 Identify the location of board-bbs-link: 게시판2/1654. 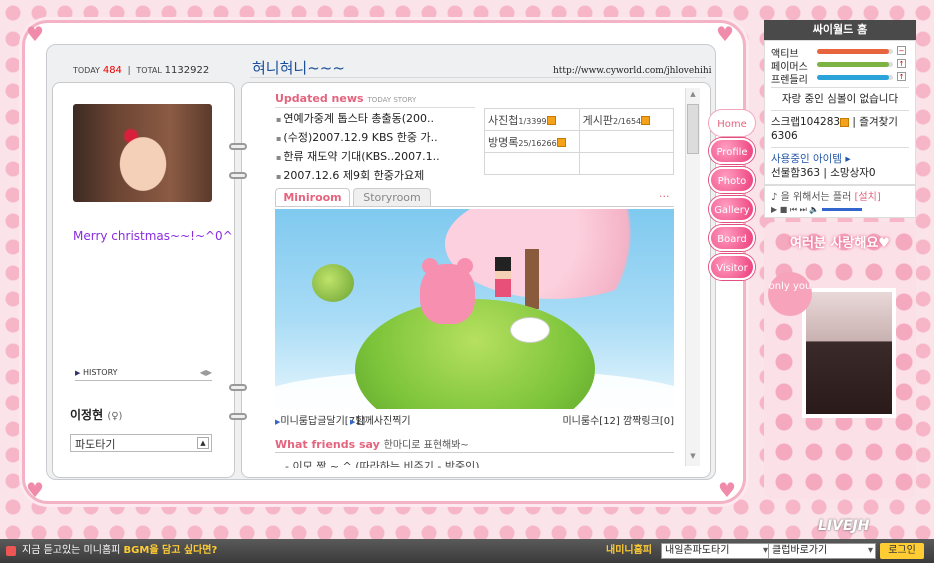
(626, 119).